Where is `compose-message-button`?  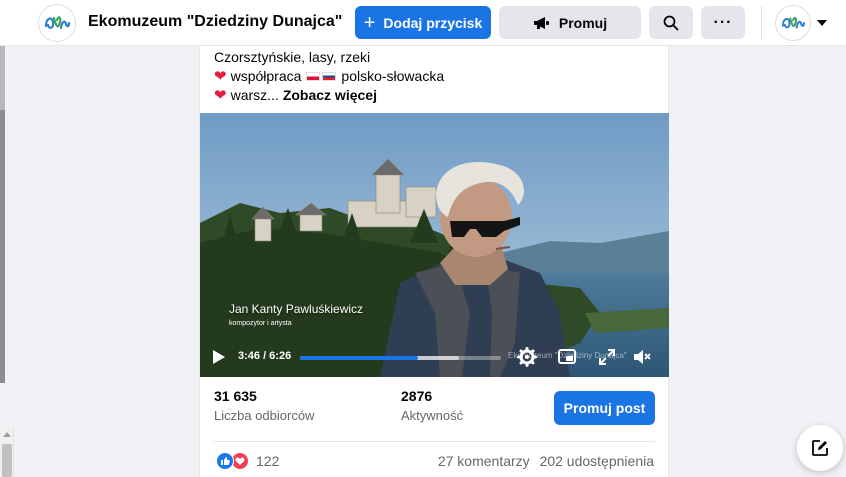
compose-message-button is located at coordinates (820, 448).